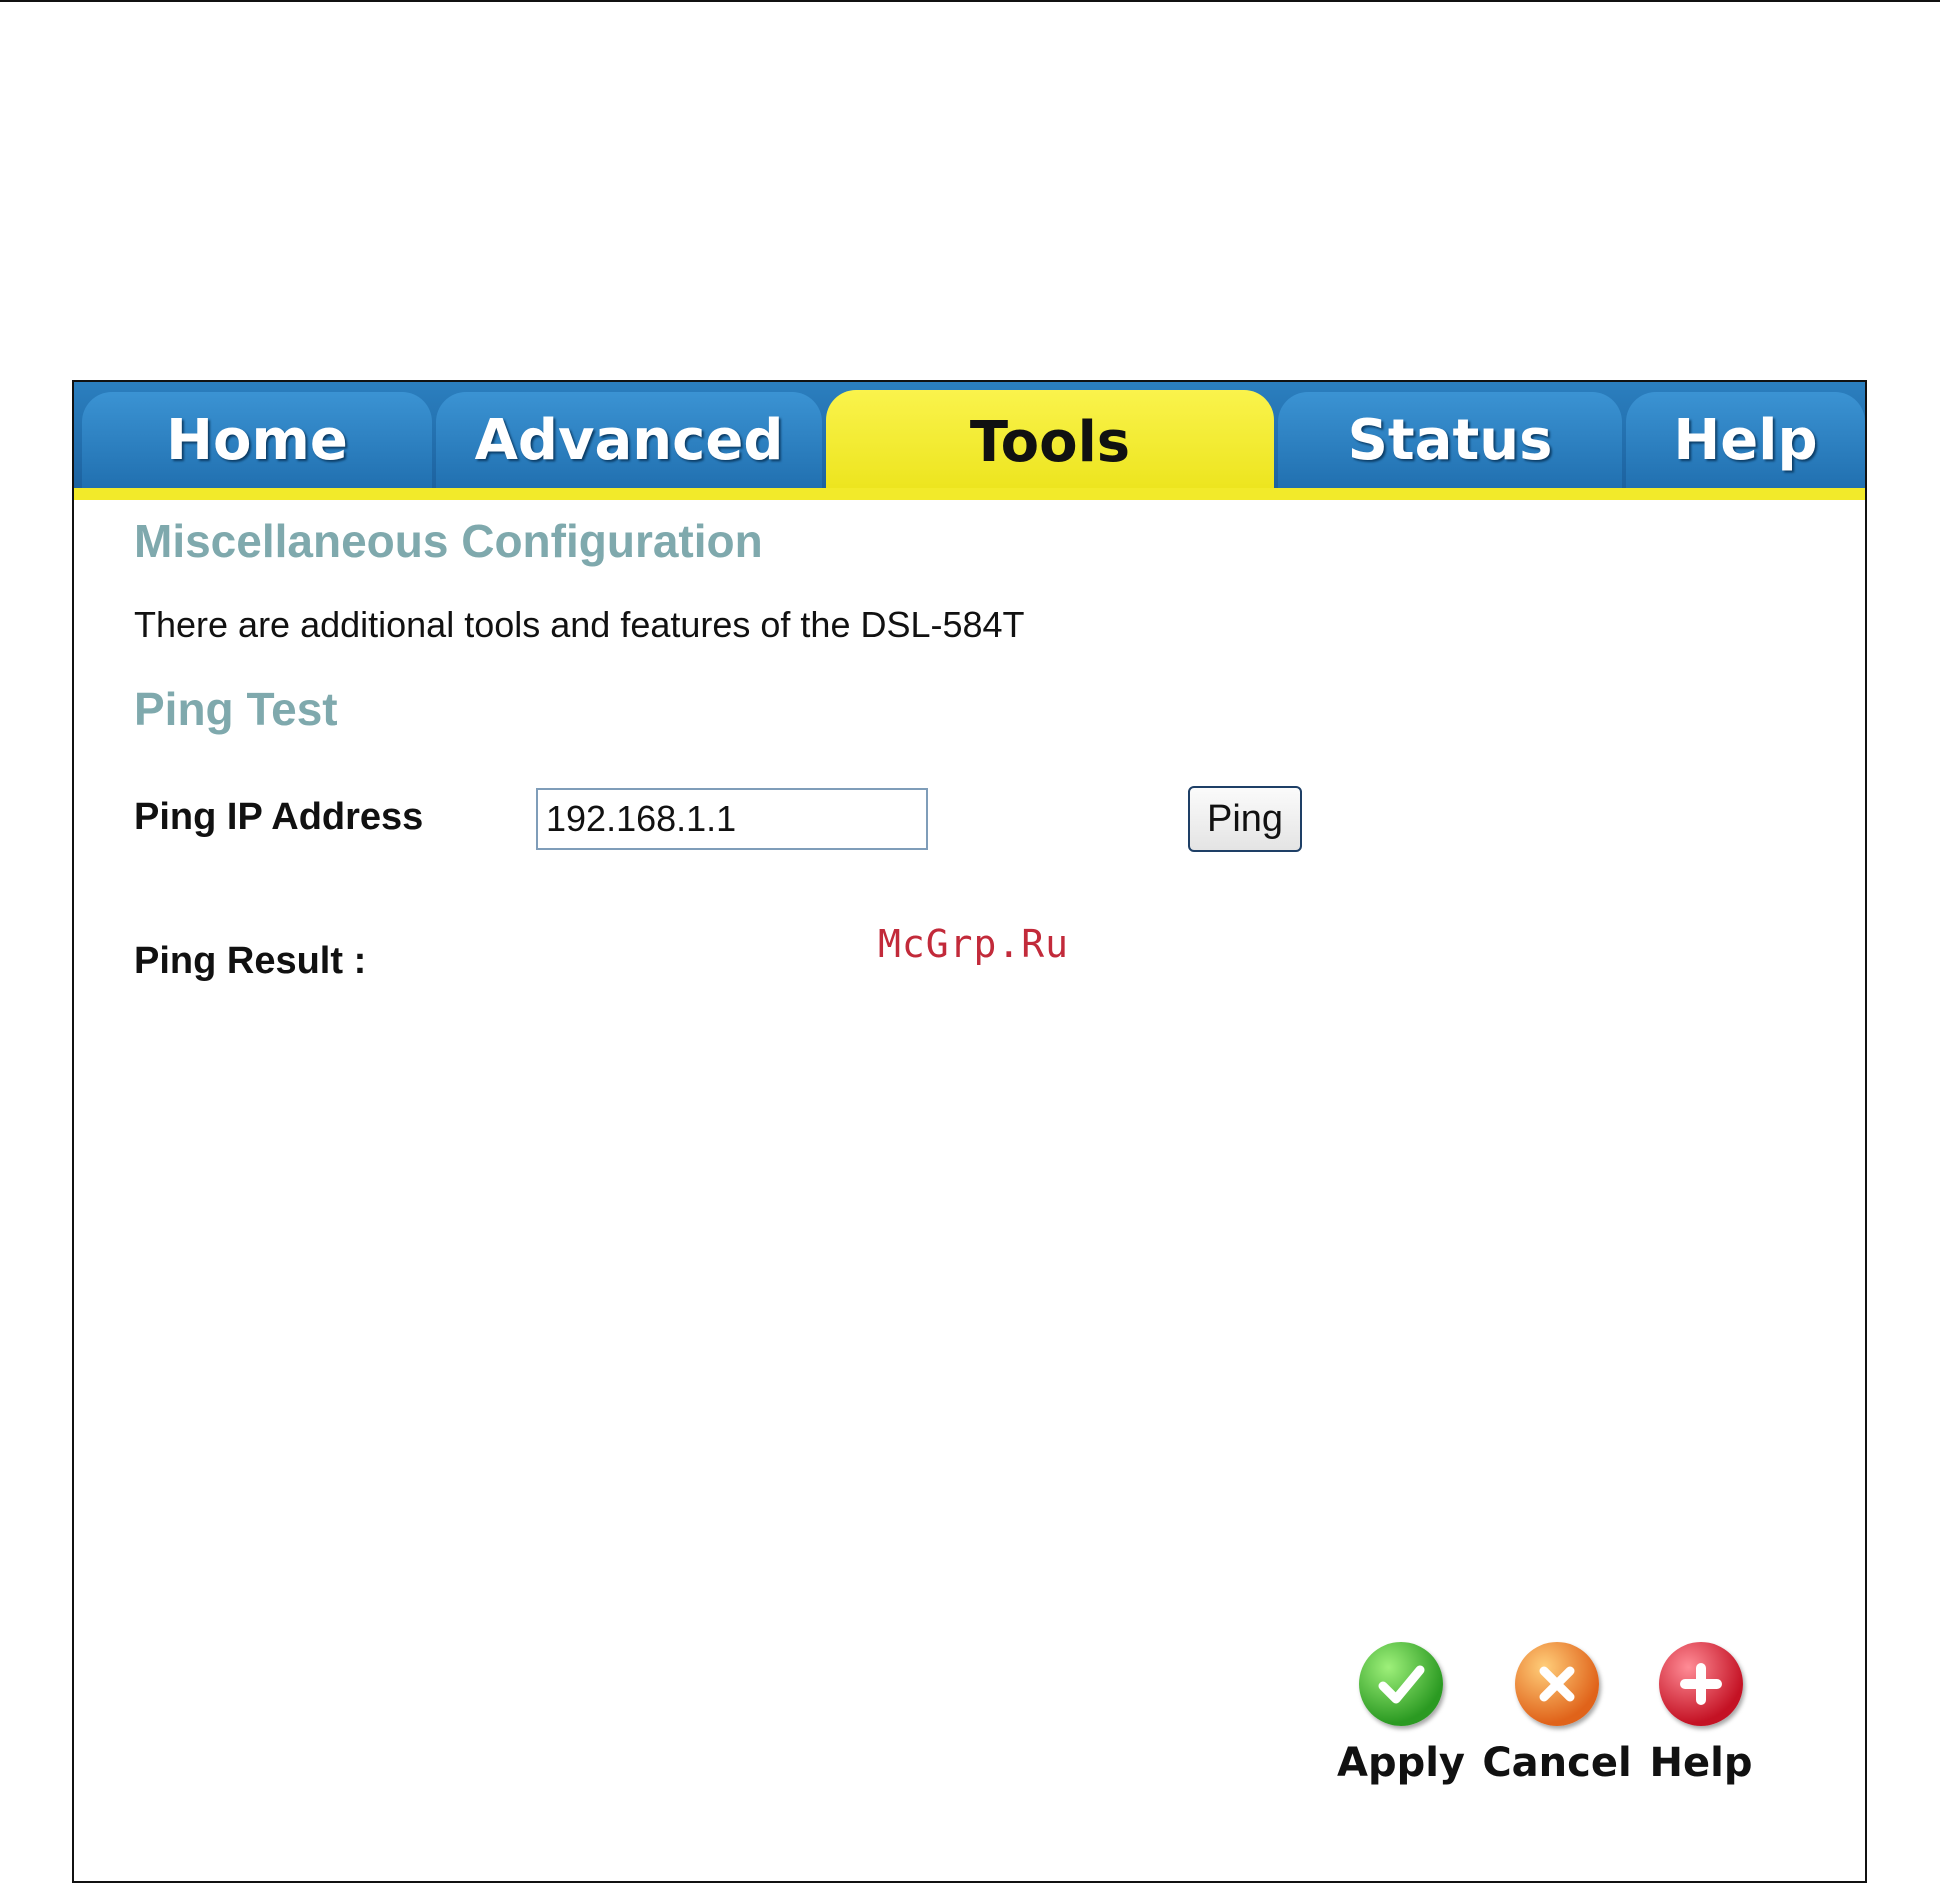 The image size is (1940, 1886). I want to click on main-tab-bar: Home Advanced Tools Status Help, so click(969, 441).